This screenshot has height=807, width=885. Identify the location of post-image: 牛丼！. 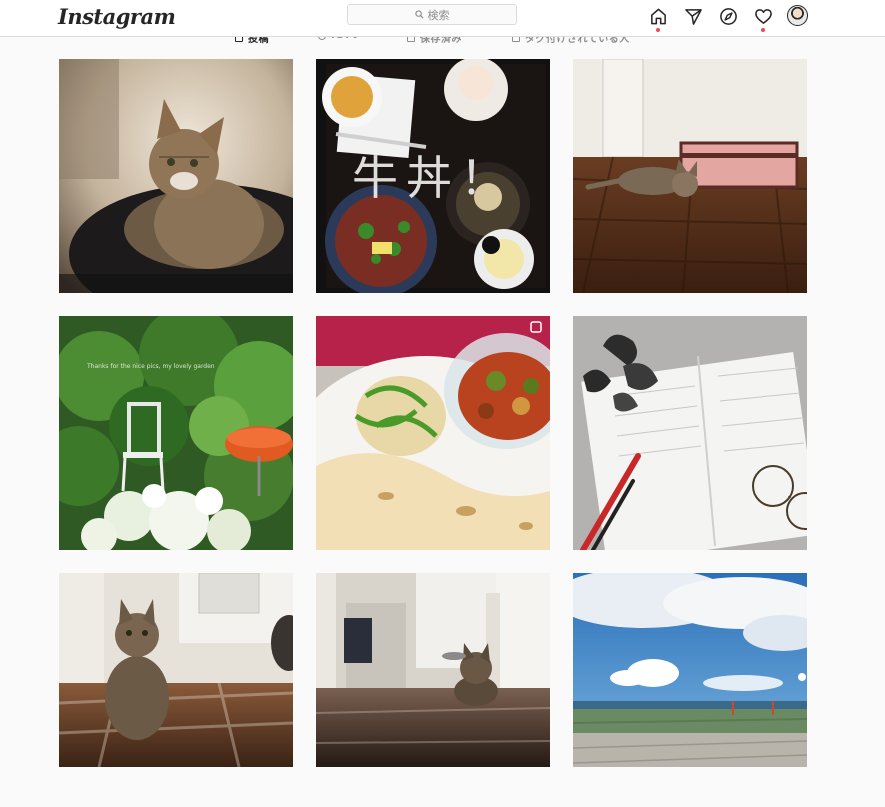
(433, 176).